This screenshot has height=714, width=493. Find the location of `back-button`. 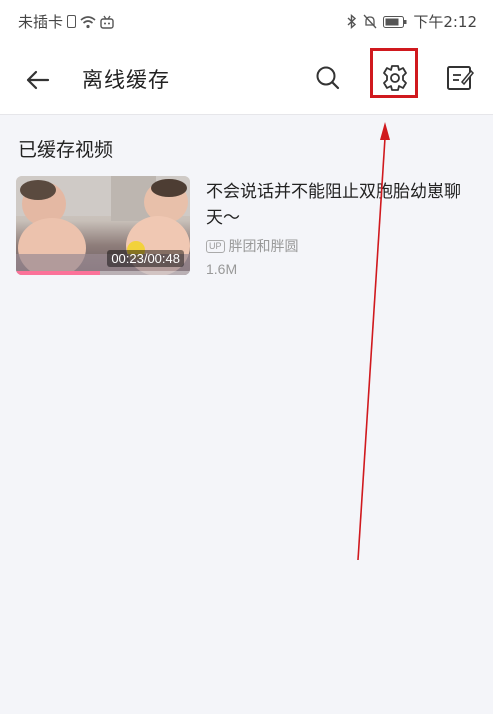

back-button is located at coordinates (38, 80).